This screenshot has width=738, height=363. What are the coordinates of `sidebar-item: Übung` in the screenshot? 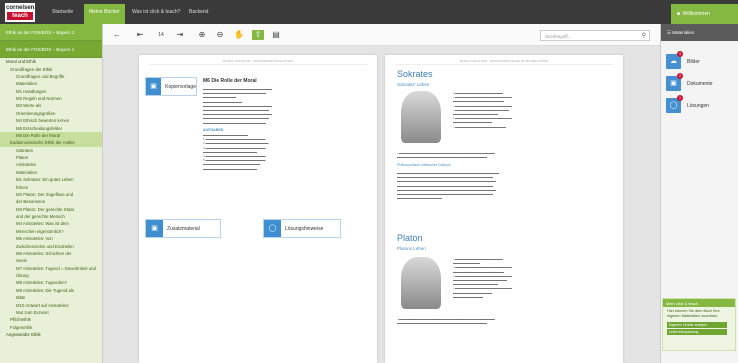 It's located at (51, 275).